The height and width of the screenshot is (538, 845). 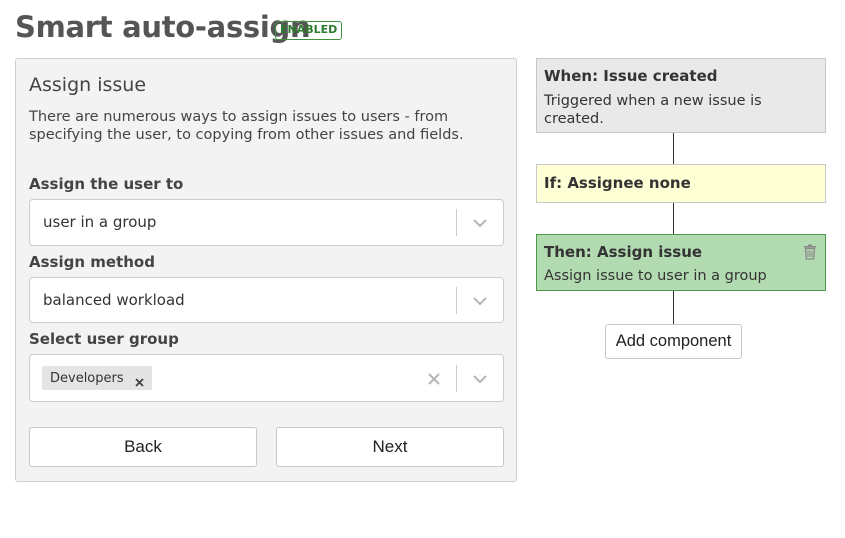 I want to click on status-badge: ENABLED, so click(x=309, y=30).